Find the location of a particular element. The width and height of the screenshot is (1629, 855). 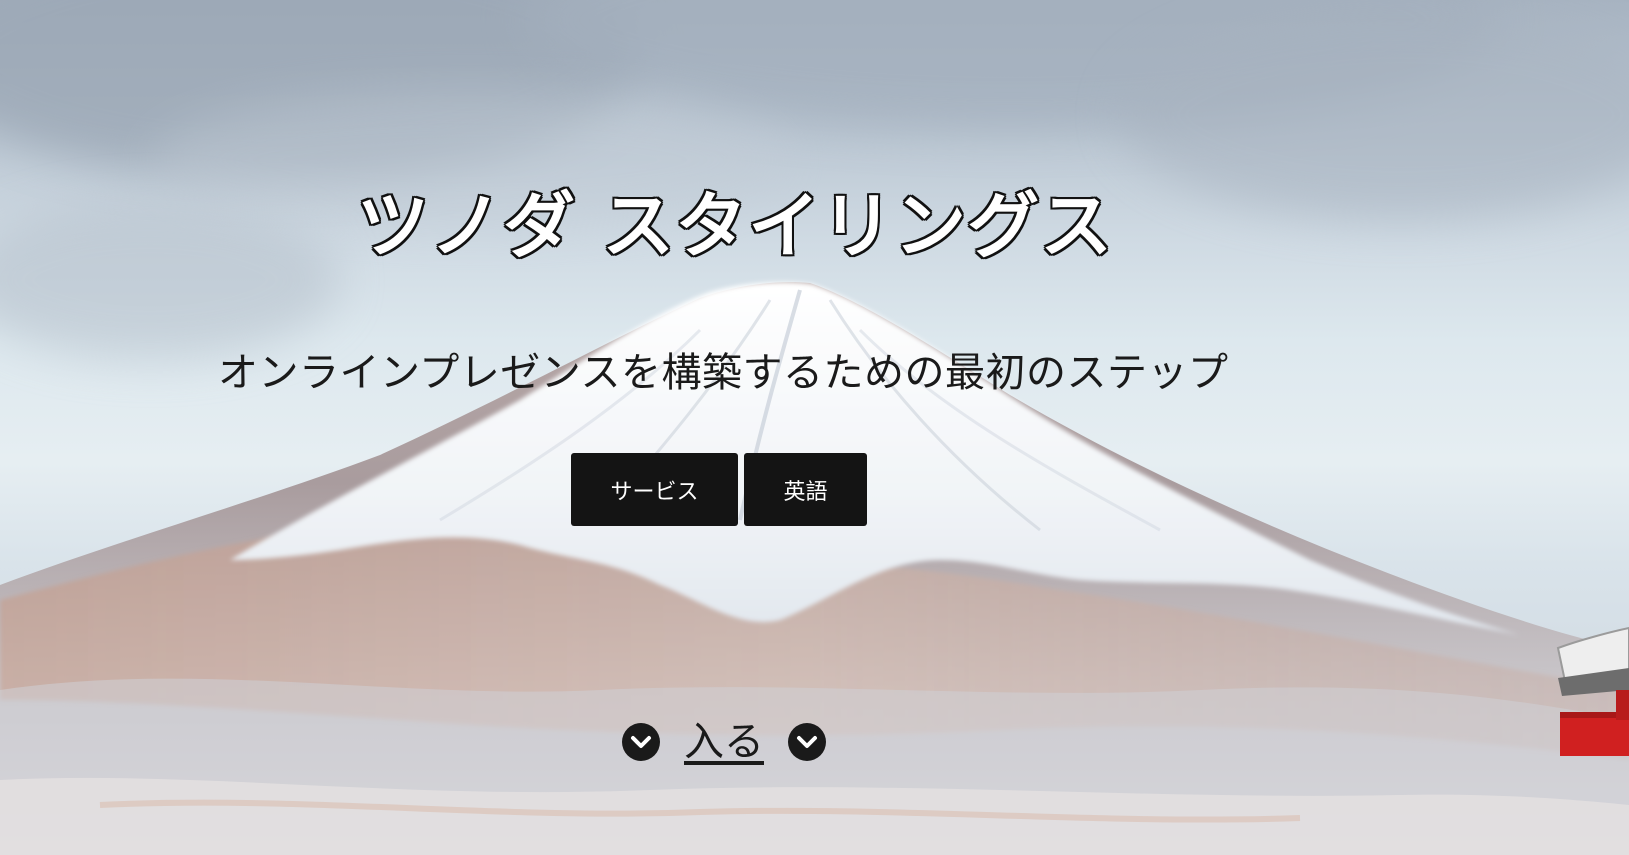

page-title: ツノダ スタイリングス is located at coordinates (735, 226).